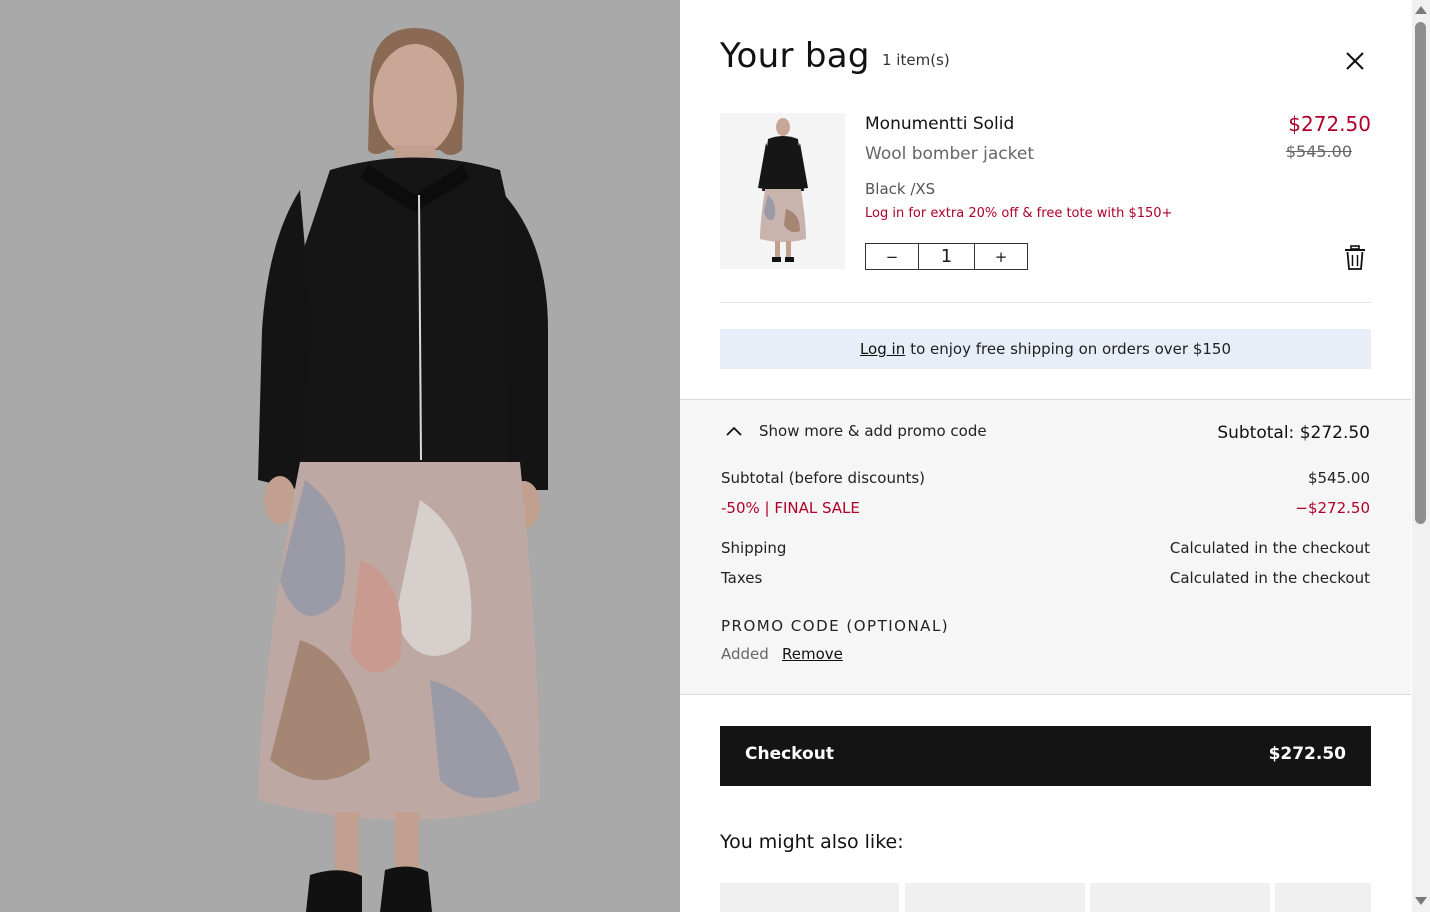 This screenshot has height=912, width=1430. Describe the element at coordinates (1318, 151) in the screenshot. I see `product-original-price: $545.00` at that location.